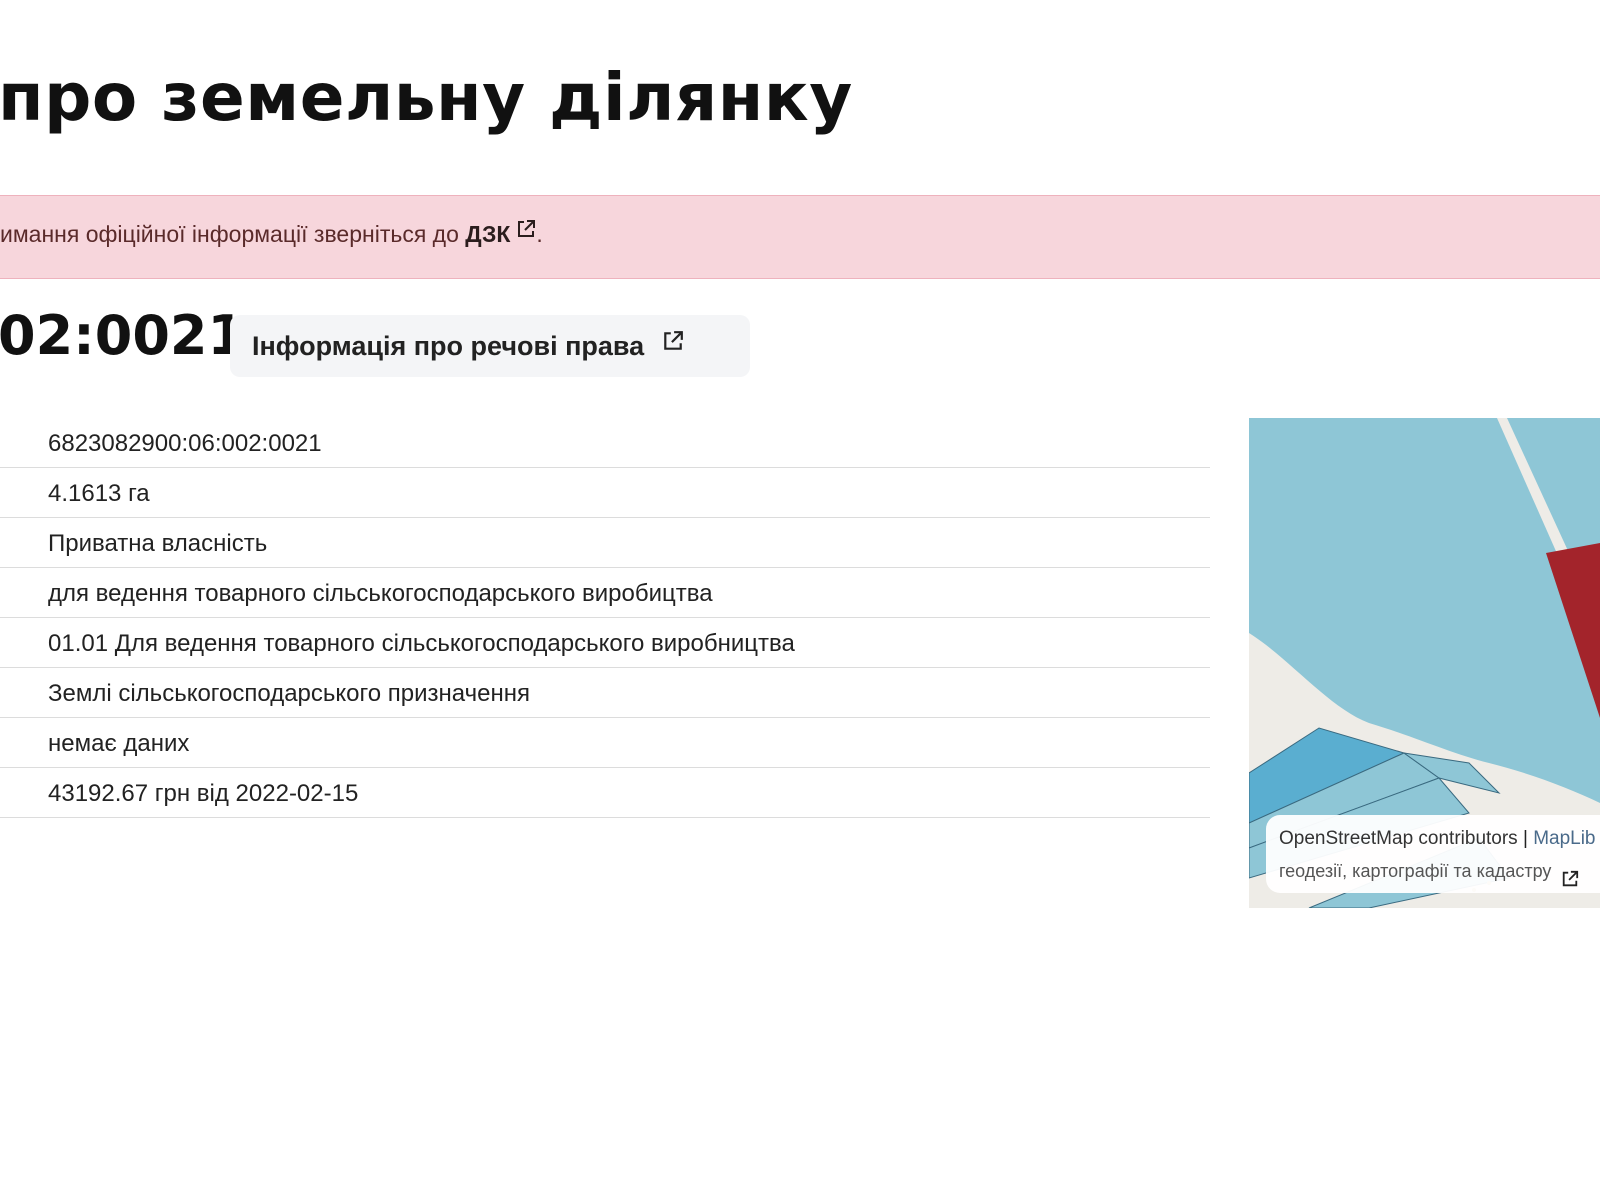  What do you see at coordinates (1564, 838) in the screenshot?
I see `maplibre-attribution-link: MapLib` at bounding box center [1564, 838].